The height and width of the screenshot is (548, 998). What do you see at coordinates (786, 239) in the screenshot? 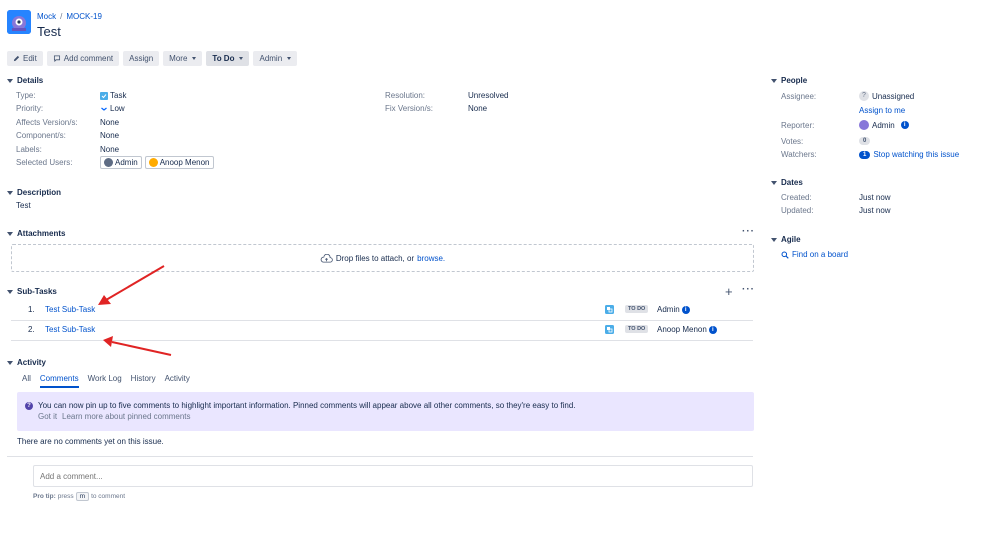
I see `agile-section-toggle: Agile` at bounding box center [786, 239].